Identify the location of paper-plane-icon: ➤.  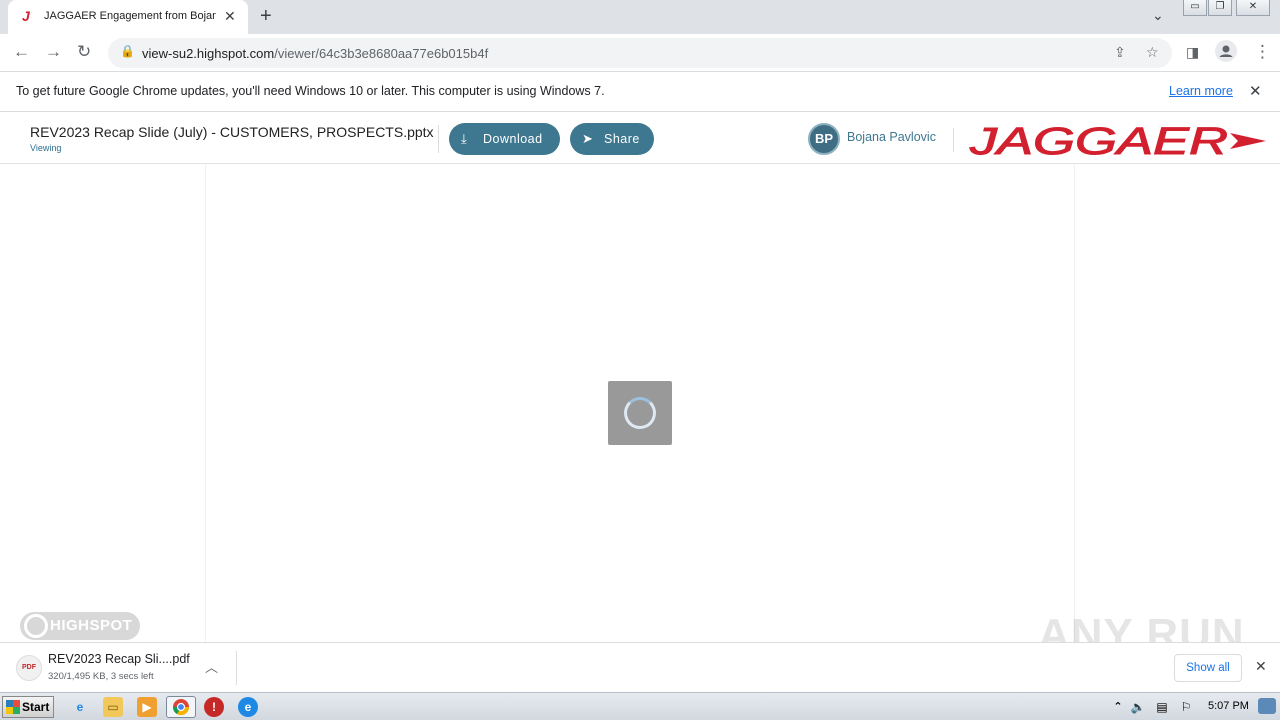
(588, 138).